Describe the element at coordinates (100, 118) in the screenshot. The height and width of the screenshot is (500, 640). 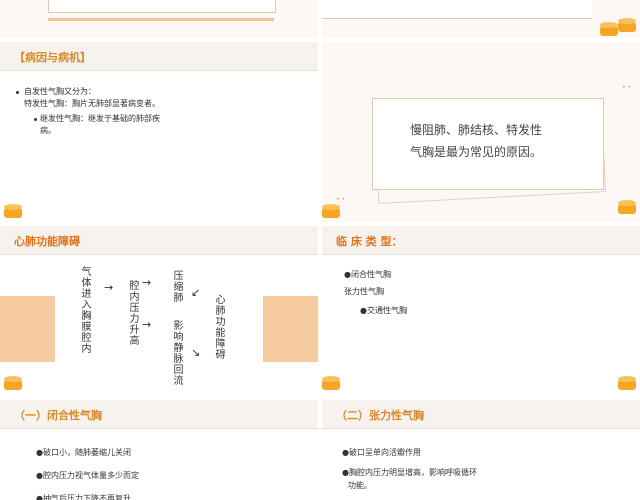
I see `body-text: 继发性气胸：继发于基础的肺部疾` at that location.